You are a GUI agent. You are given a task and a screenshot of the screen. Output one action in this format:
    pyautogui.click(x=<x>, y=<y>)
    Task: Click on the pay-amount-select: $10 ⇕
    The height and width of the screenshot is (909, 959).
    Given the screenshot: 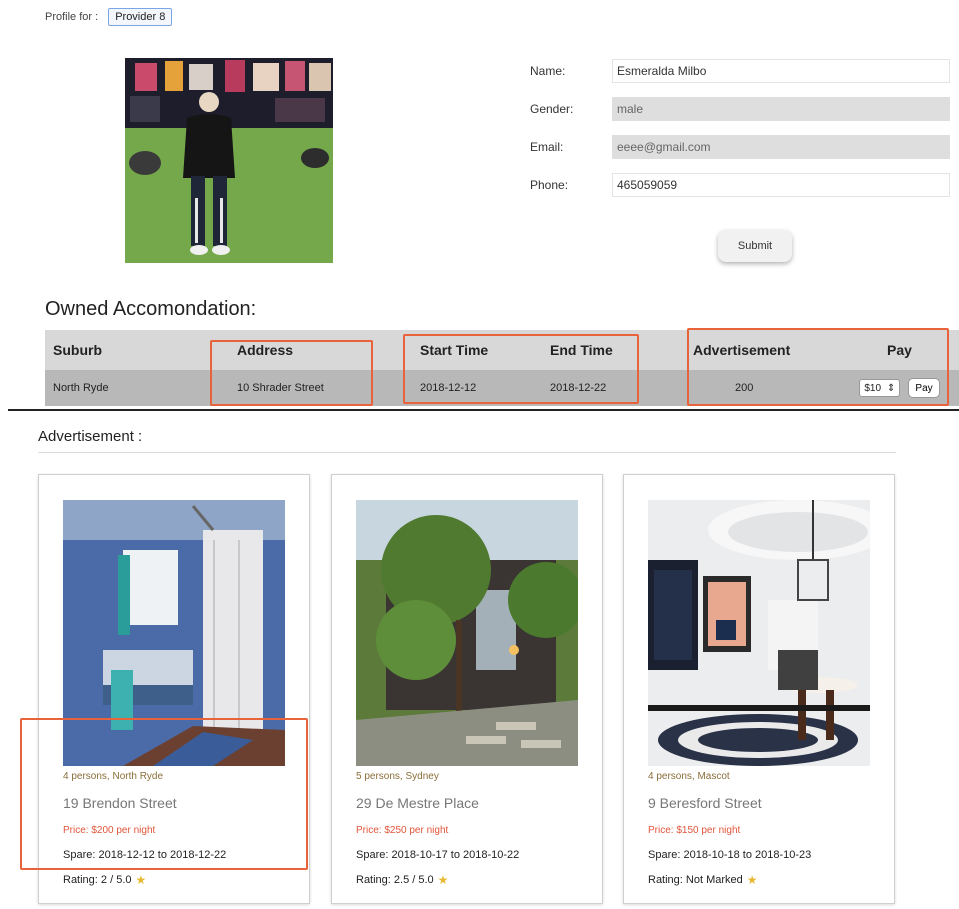 What is the action you would take?
    pyautogui.click(x=880, y=388)
    